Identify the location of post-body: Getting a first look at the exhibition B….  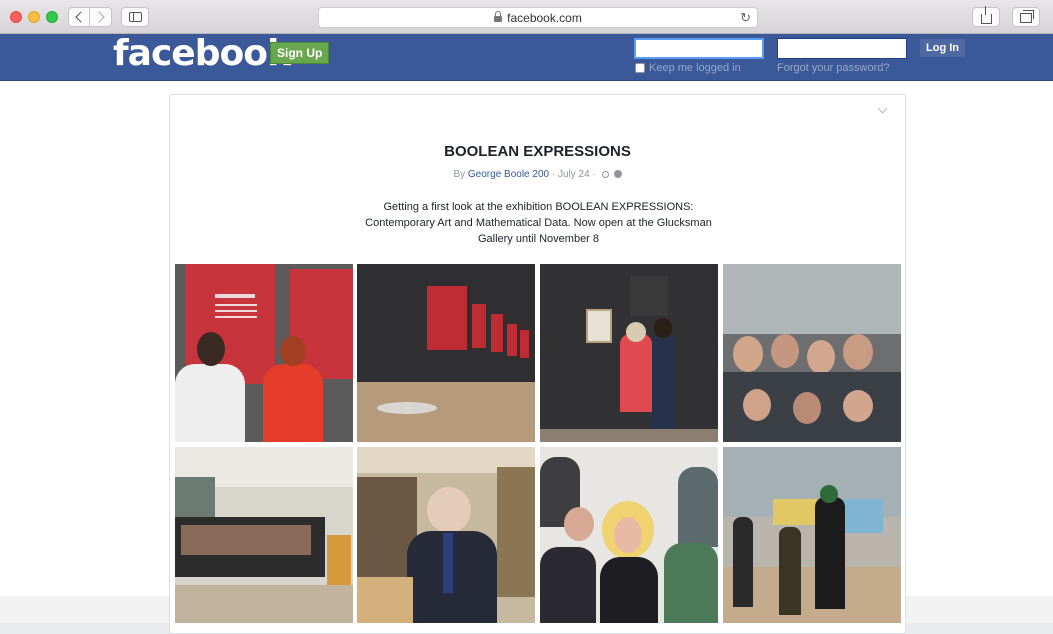
(538, 223).